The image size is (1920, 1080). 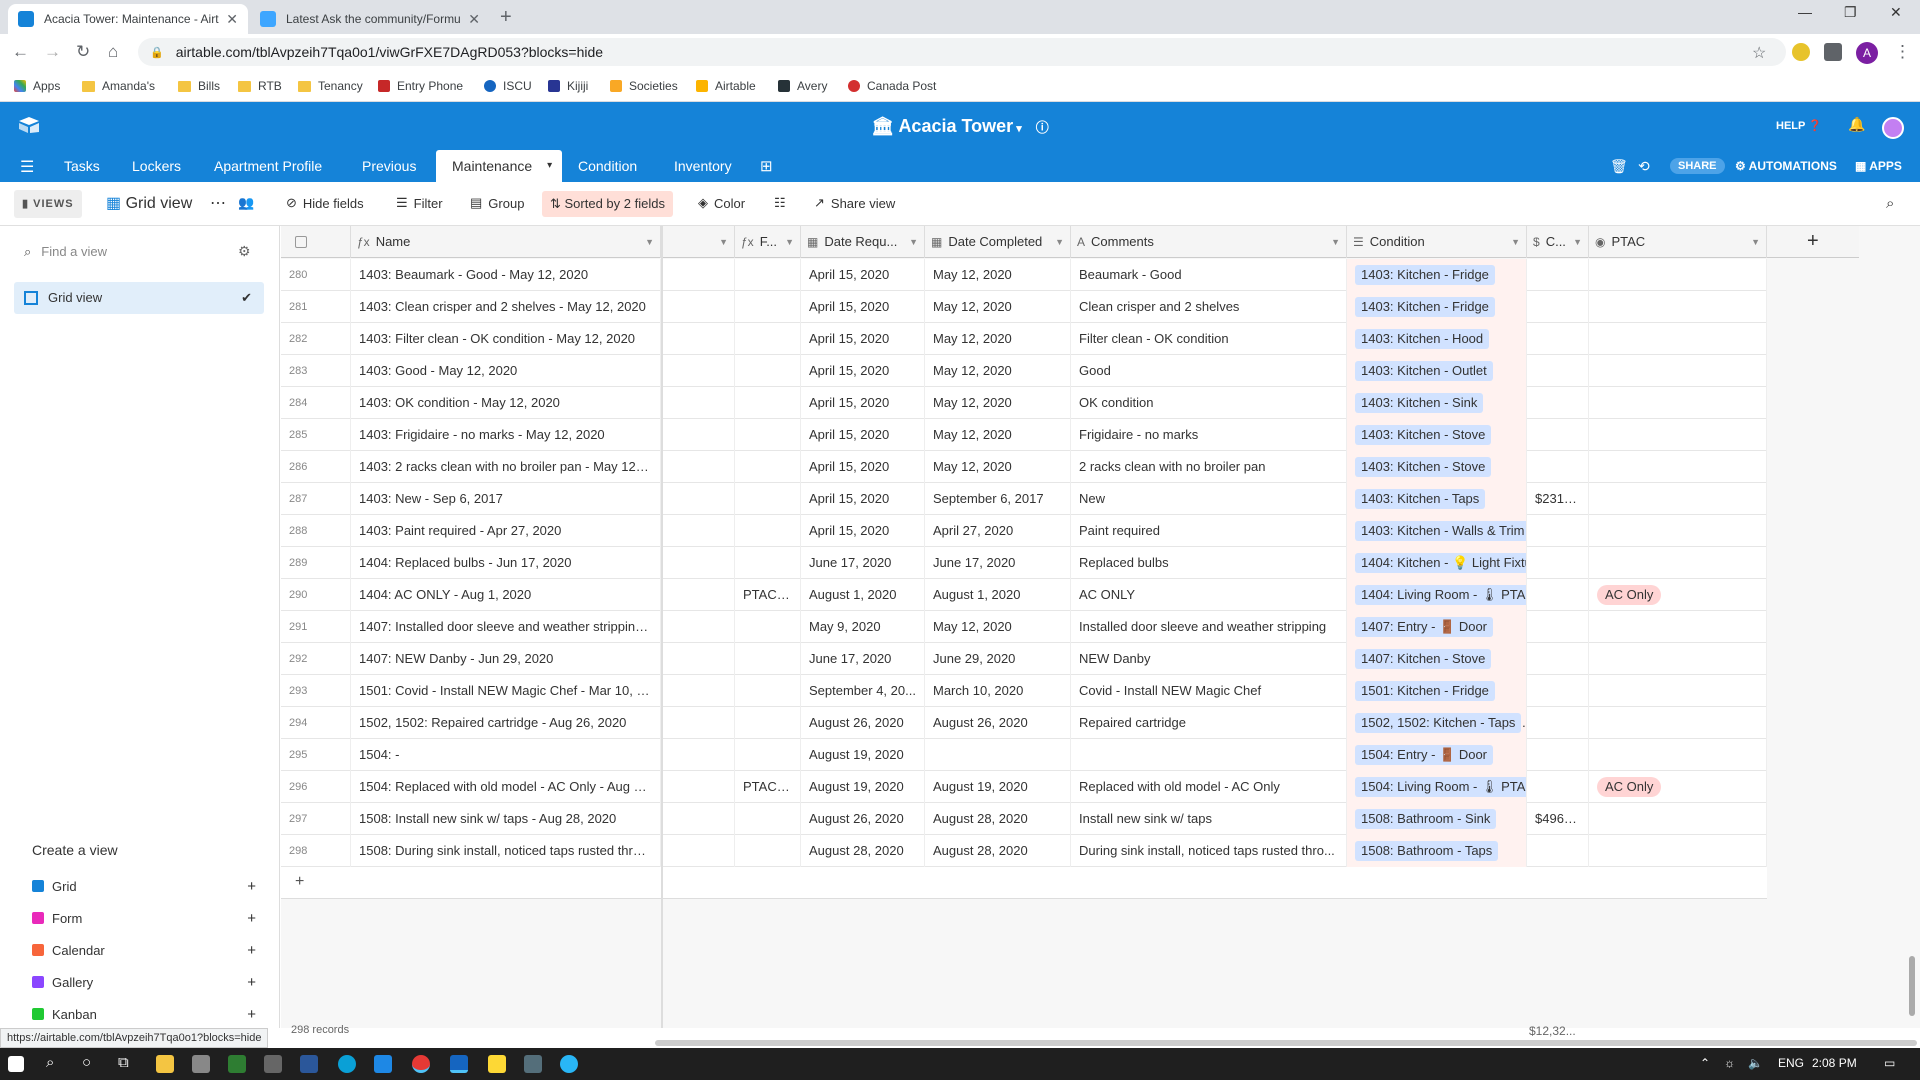 What do you see at coordinates (1759, 53) in the screenshot?
I see `bookmark-star-icon: ☆` at bounding box center [1759, 53].